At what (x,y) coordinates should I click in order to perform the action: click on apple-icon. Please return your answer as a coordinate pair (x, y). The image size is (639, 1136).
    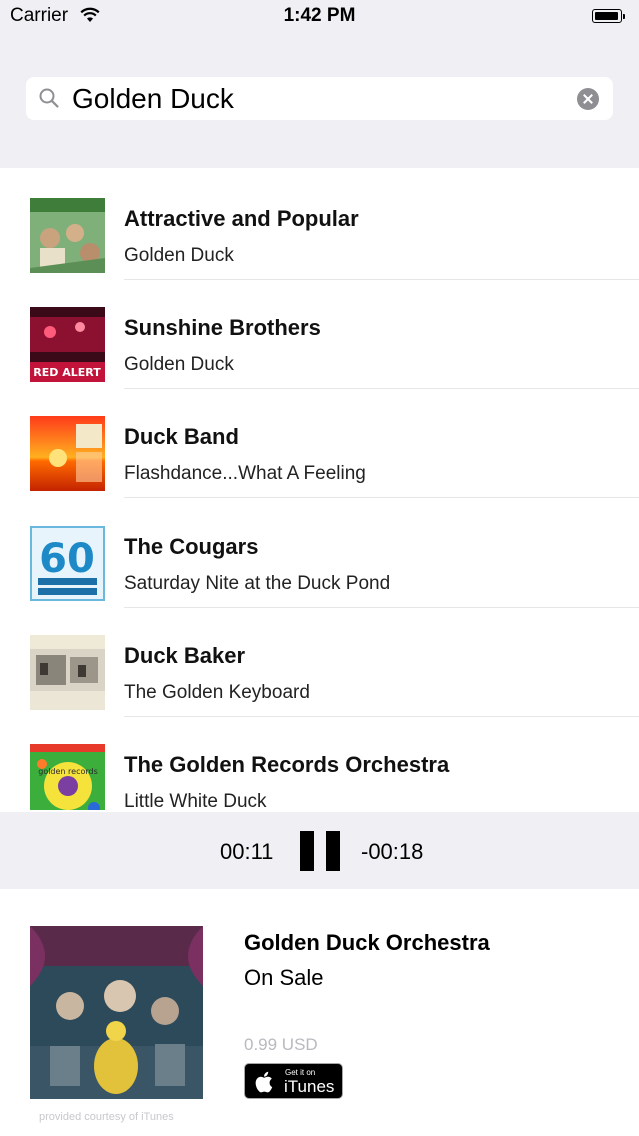
    Looking at the image, I should click on (264, 1082).